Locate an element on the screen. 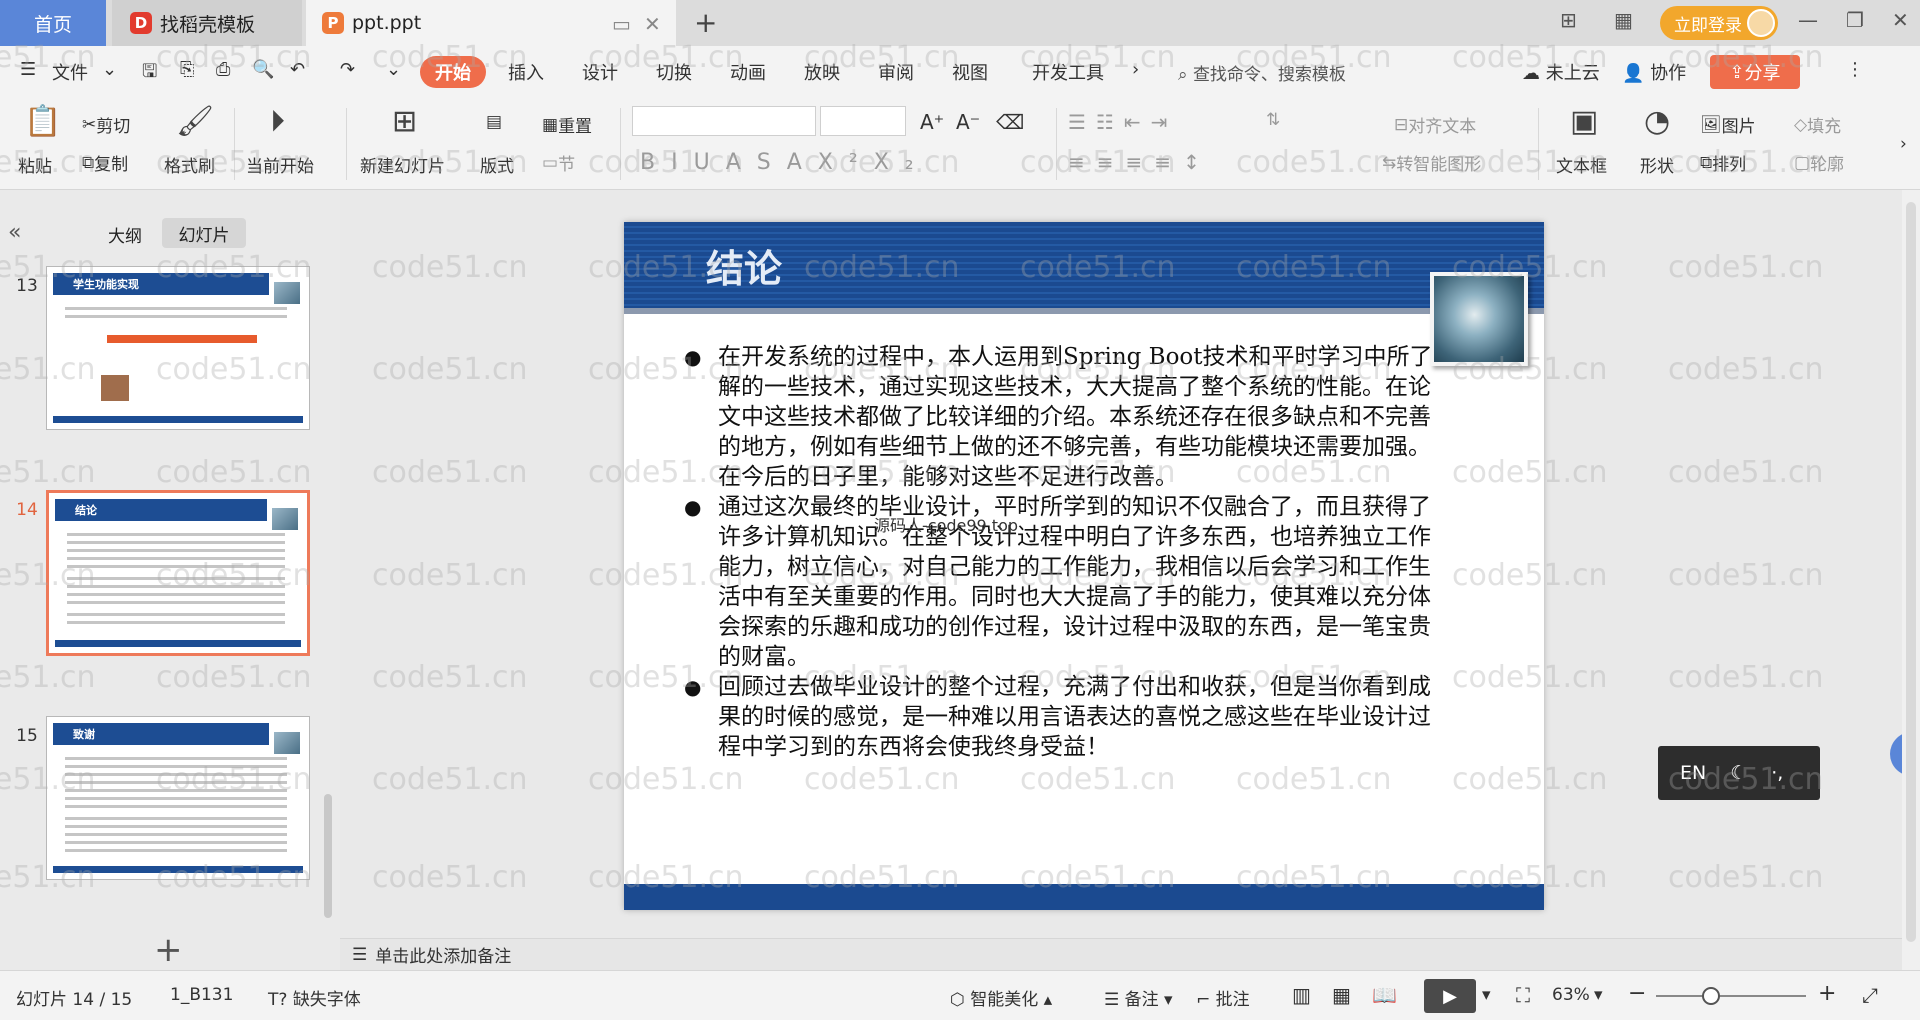 The height and width of the screenshot is (1020, 1920). play-slideshow-button: ▶ is located at coordinates (1450, 996).